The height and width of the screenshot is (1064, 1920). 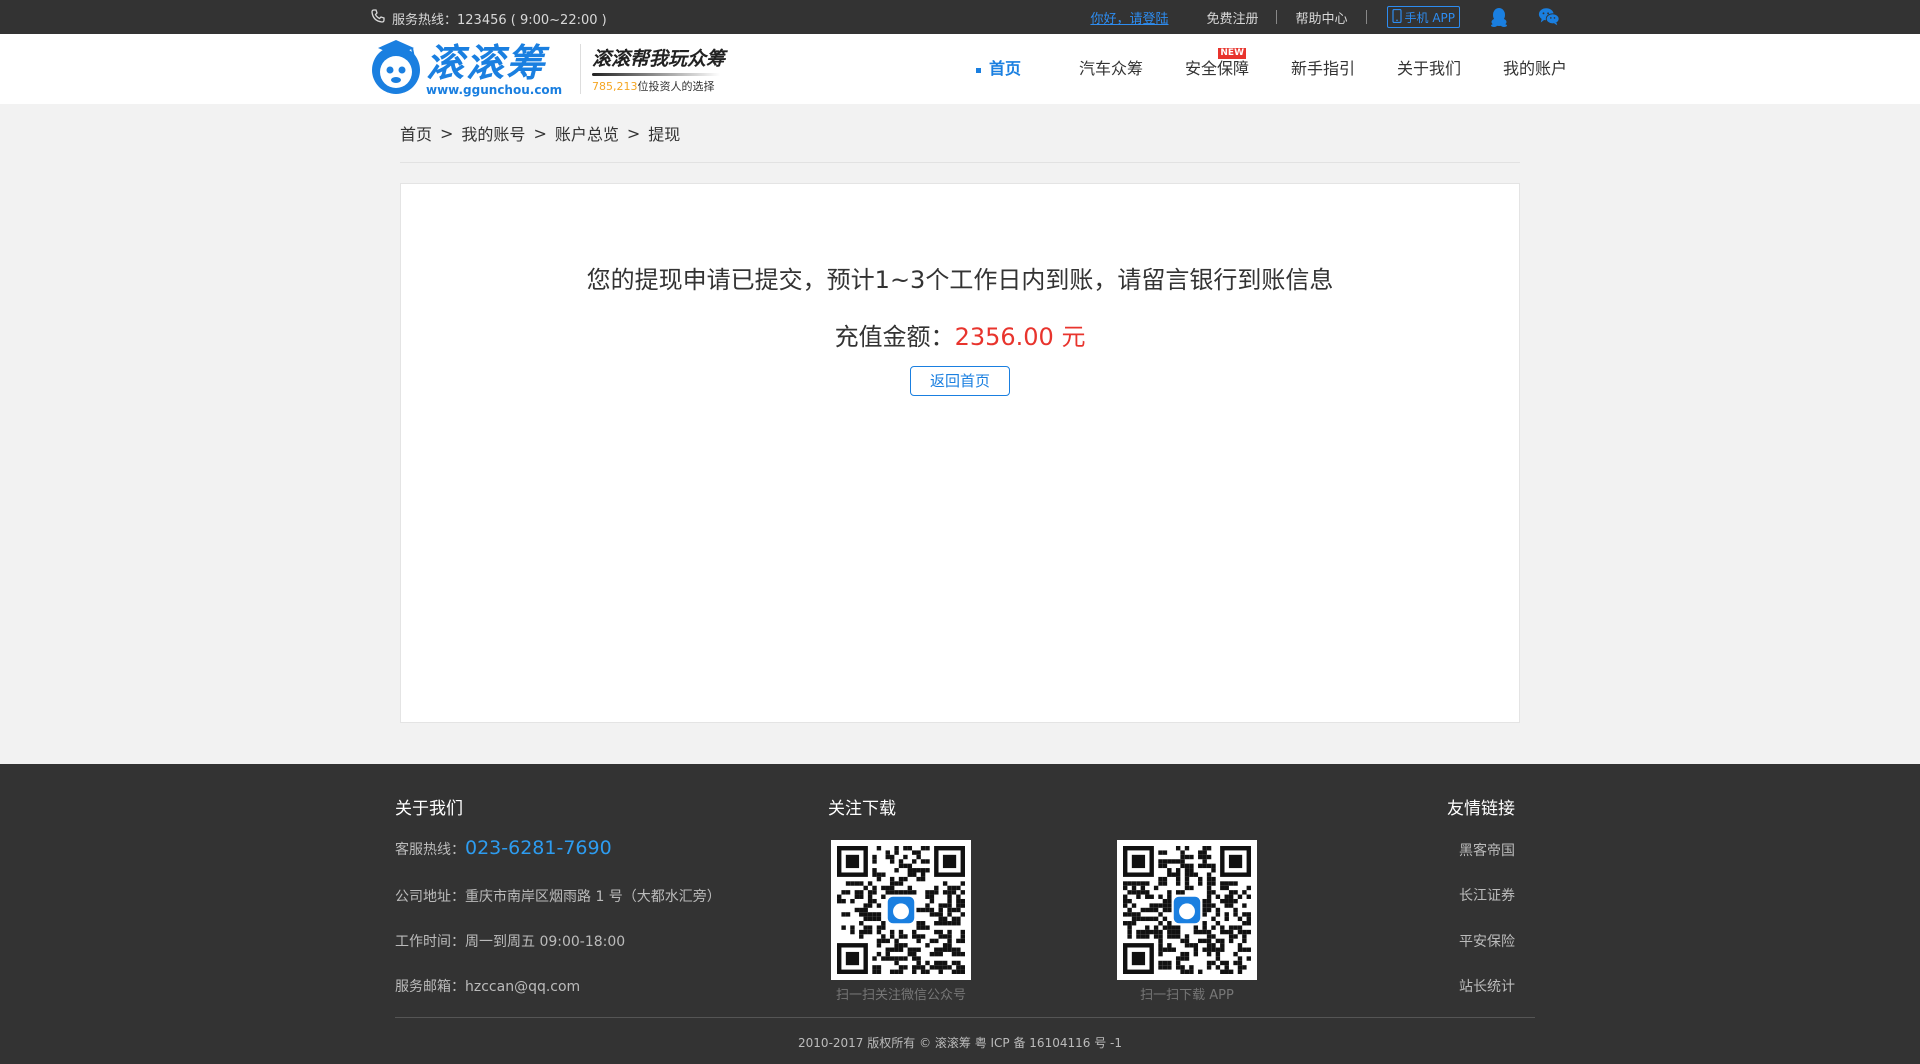 What do you see at coordinates (1187, 995) in the screenshot?
I see `app-qr-caption: 扫一扫下载 APP` at bounding box center [1187, 995].